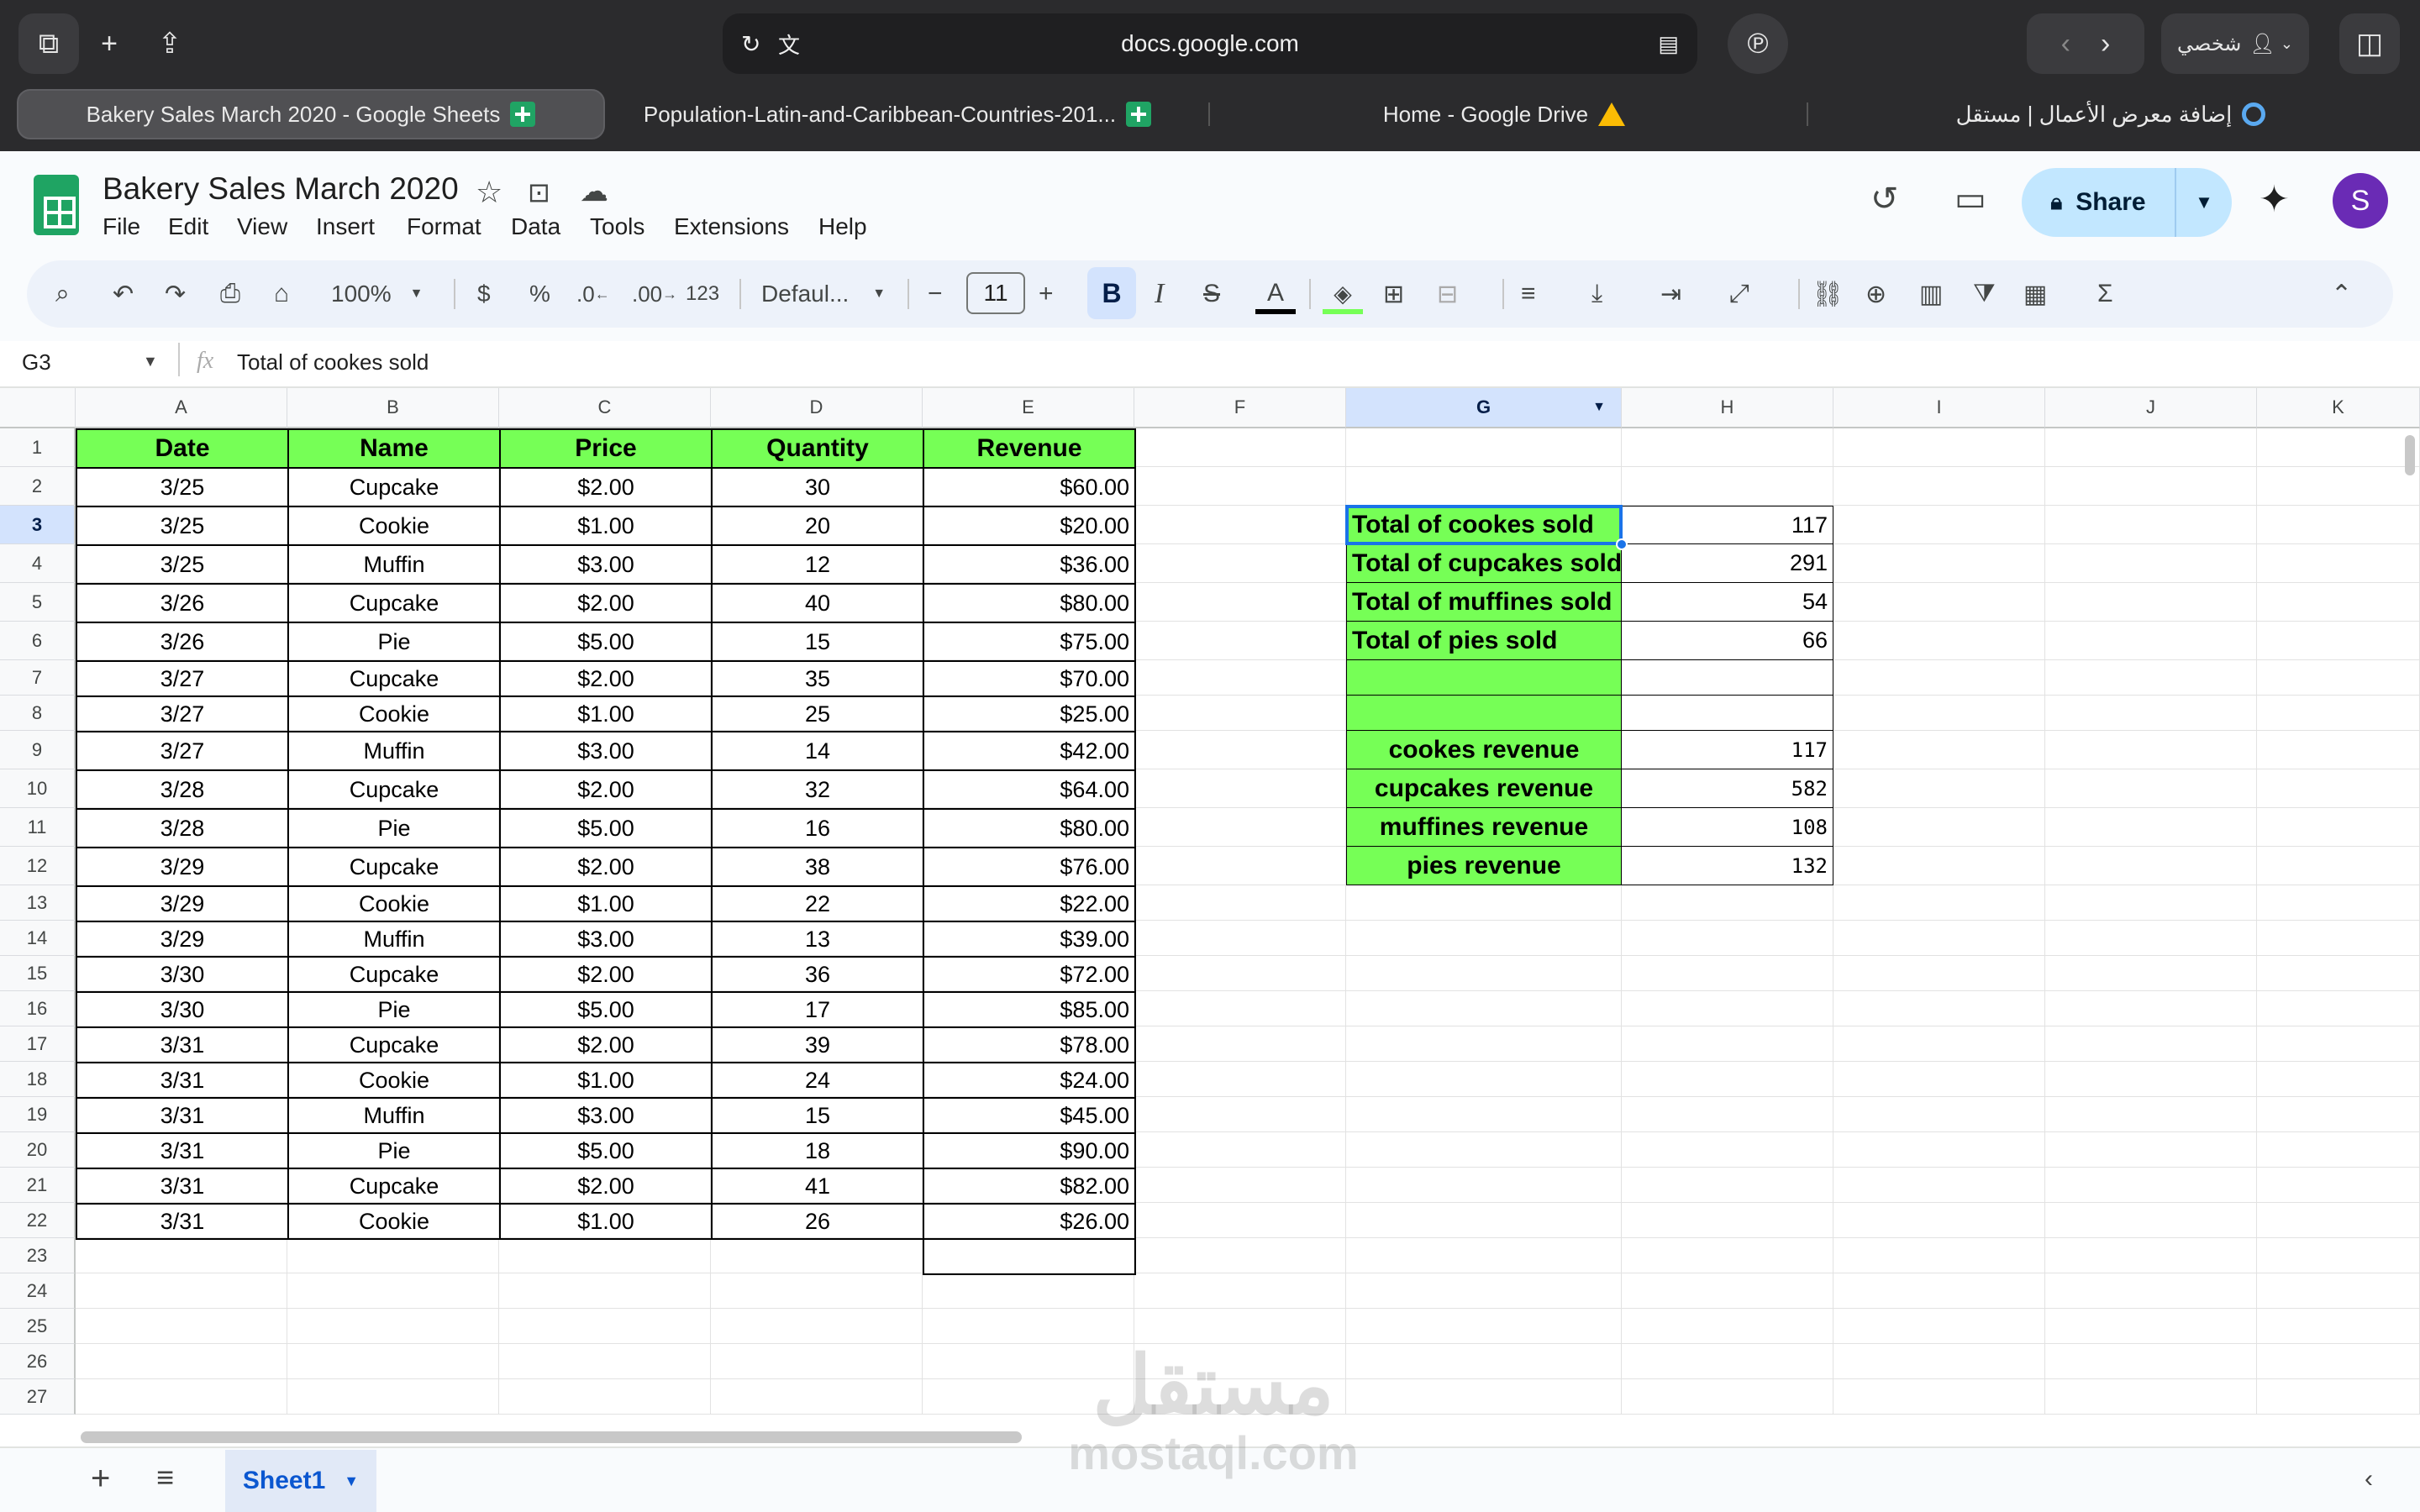 The width and height of the screenshot is (2420, 1512). What do you see at coordinates (539, 192) in the screenshot?
I see `move-folder-icon: ⊡` at bounding box center [539, 192].